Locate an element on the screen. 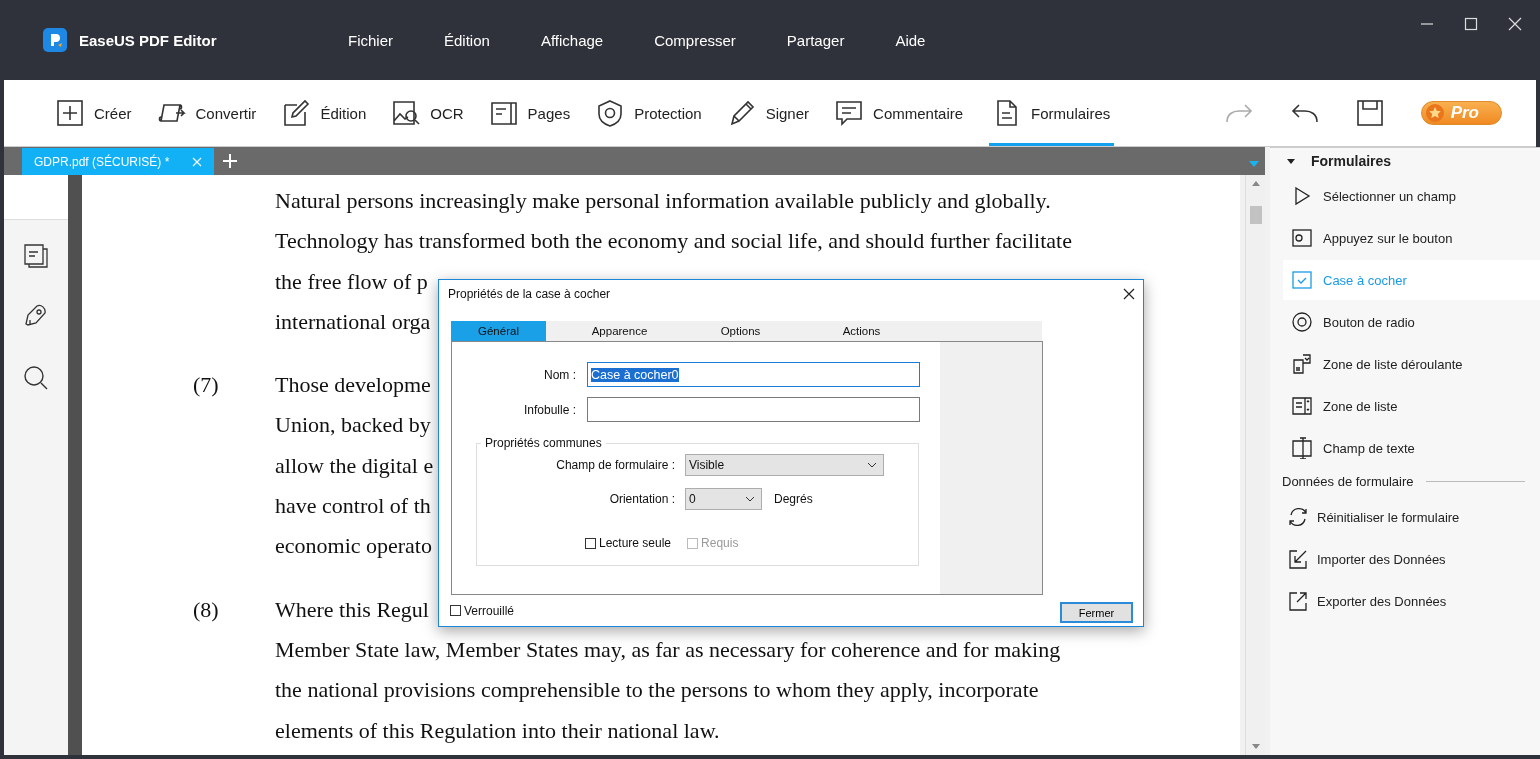 This screenshot has width=1540, height=759. dialog-tab: Apparence is located at coordinates (619, 331).